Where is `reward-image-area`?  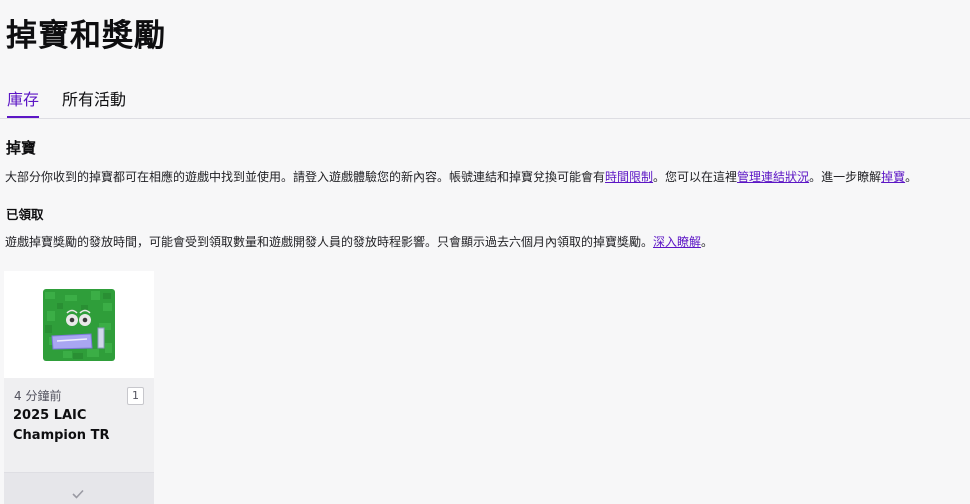 reward-image-area is located at coordinates (79, 324).